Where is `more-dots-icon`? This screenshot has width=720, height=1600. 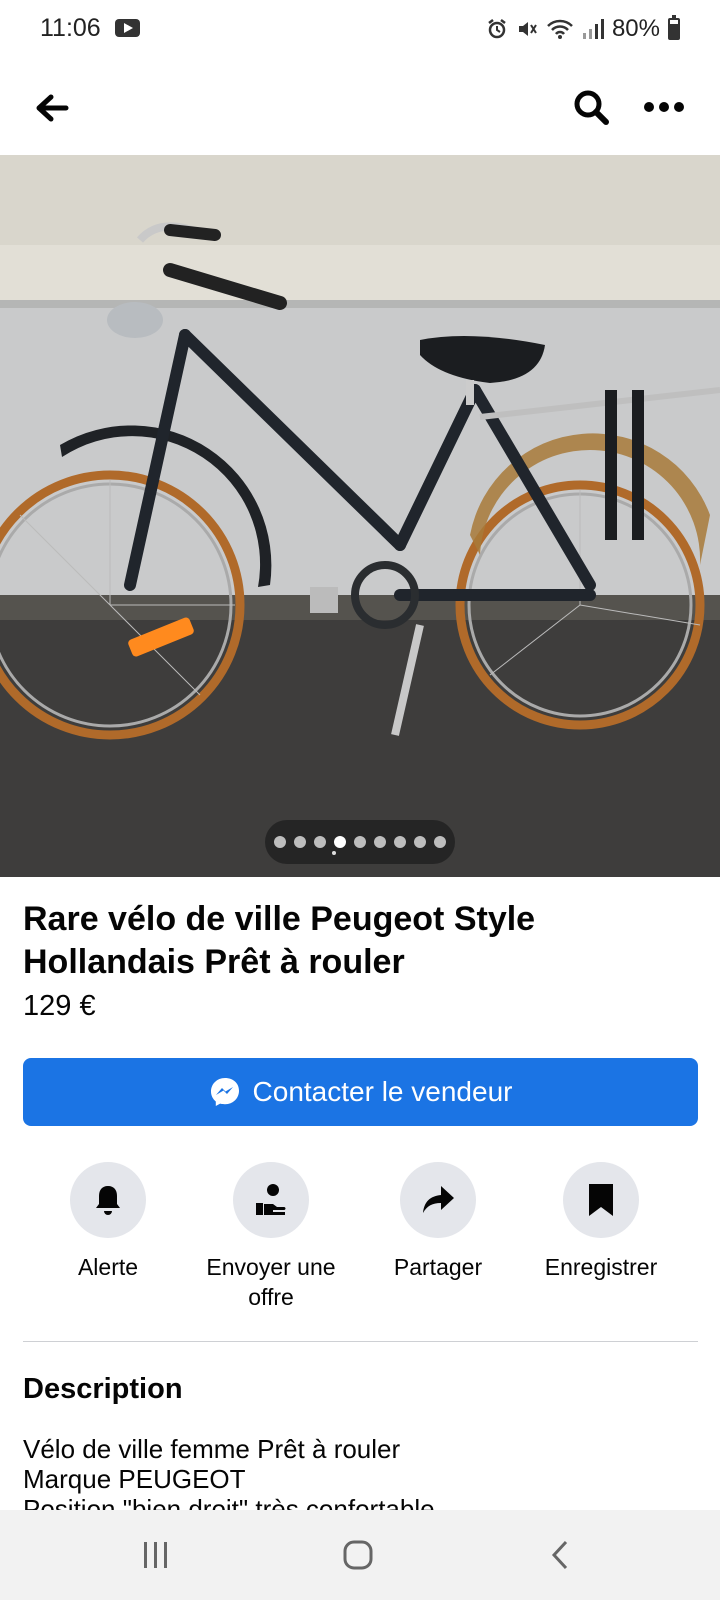
more-dots-icon is located at coordinates (664, 107).